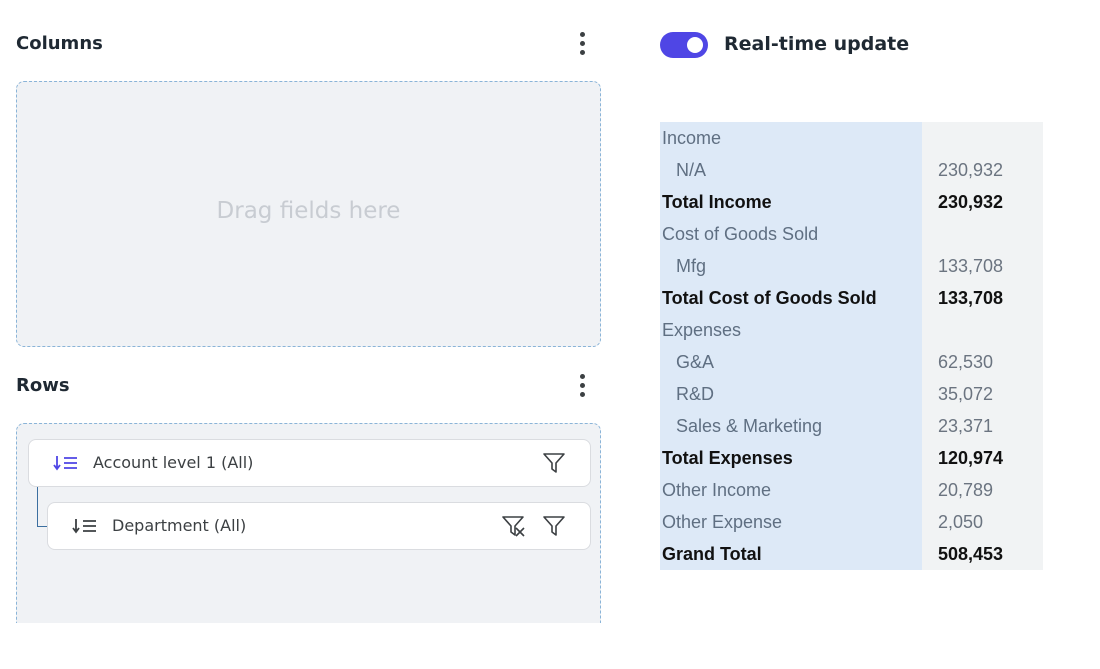 The image size is (1100, 669). Describe the element at coordinates (791, 266) in the screenshot. I see `pivot-row-label: Mfg` at that location.